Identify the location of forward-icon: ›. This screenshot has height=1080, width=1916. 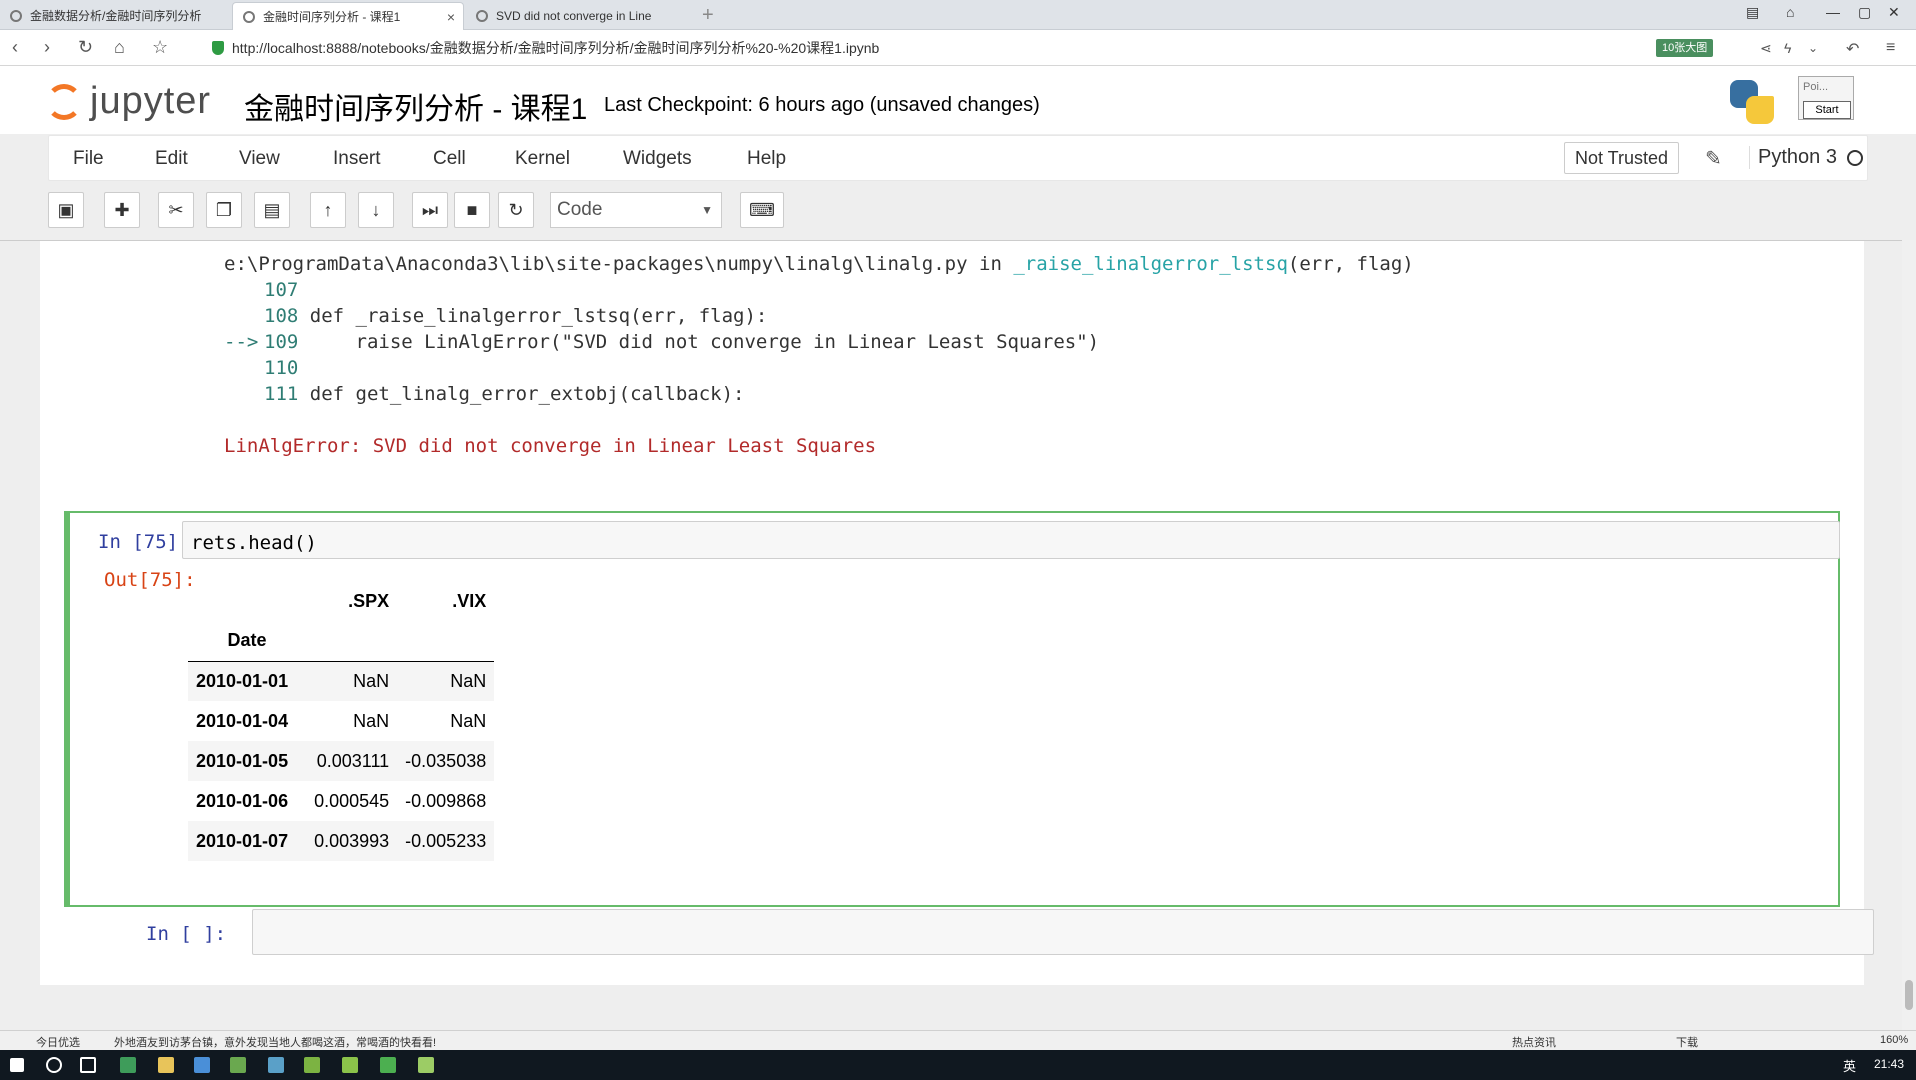
(47, 47).